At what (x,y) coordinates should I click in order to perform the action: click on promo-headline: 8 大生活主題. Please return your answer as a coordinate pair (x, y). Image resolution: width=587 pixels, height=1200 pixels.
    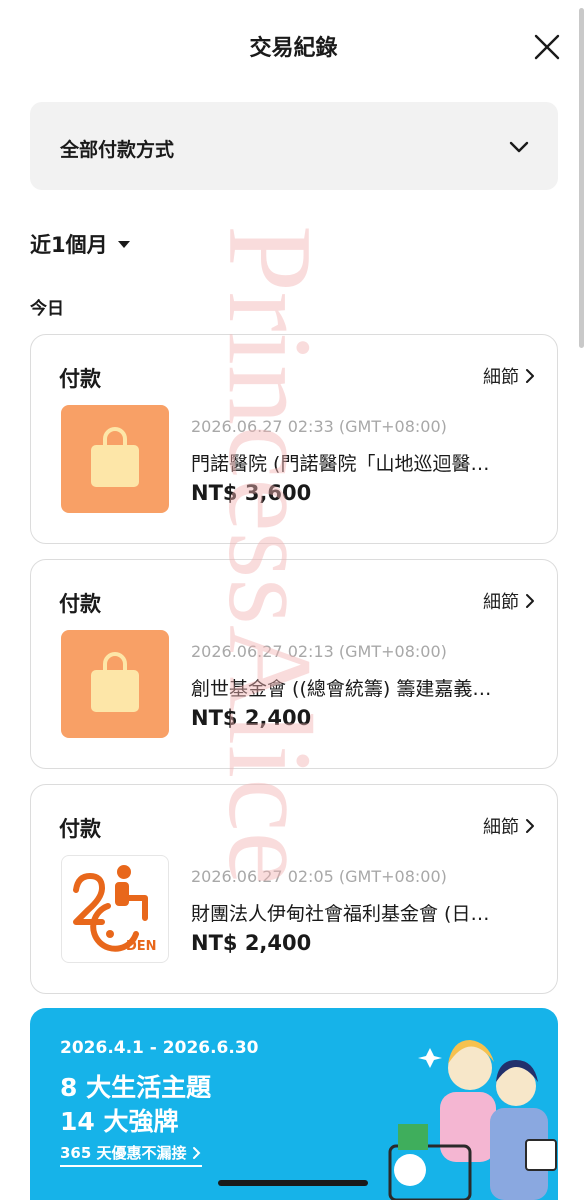
    Looking at the image, I should click on (136, 1087).